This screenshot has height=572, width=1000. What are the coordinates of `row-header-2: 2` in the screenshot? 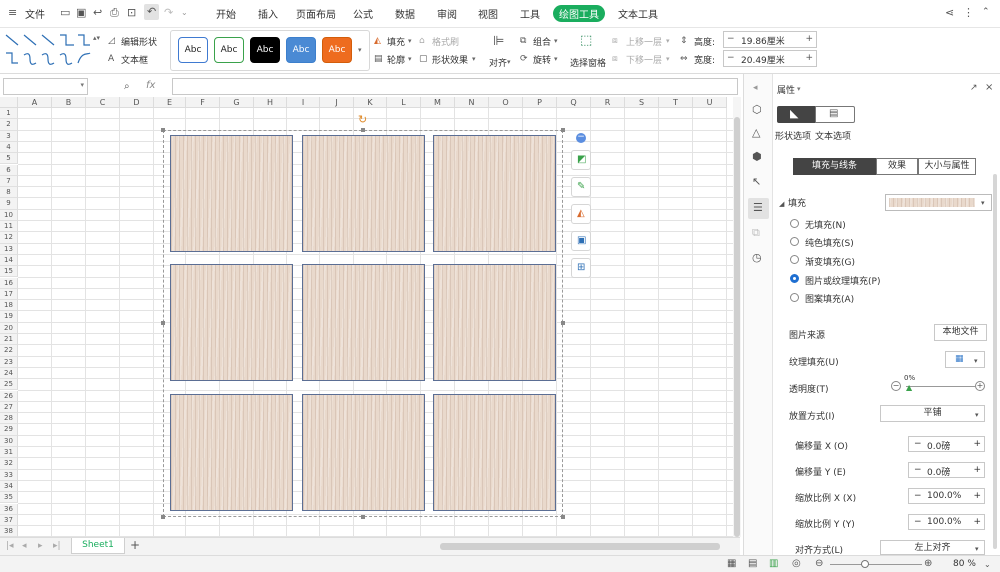 It's located at (9, 125).